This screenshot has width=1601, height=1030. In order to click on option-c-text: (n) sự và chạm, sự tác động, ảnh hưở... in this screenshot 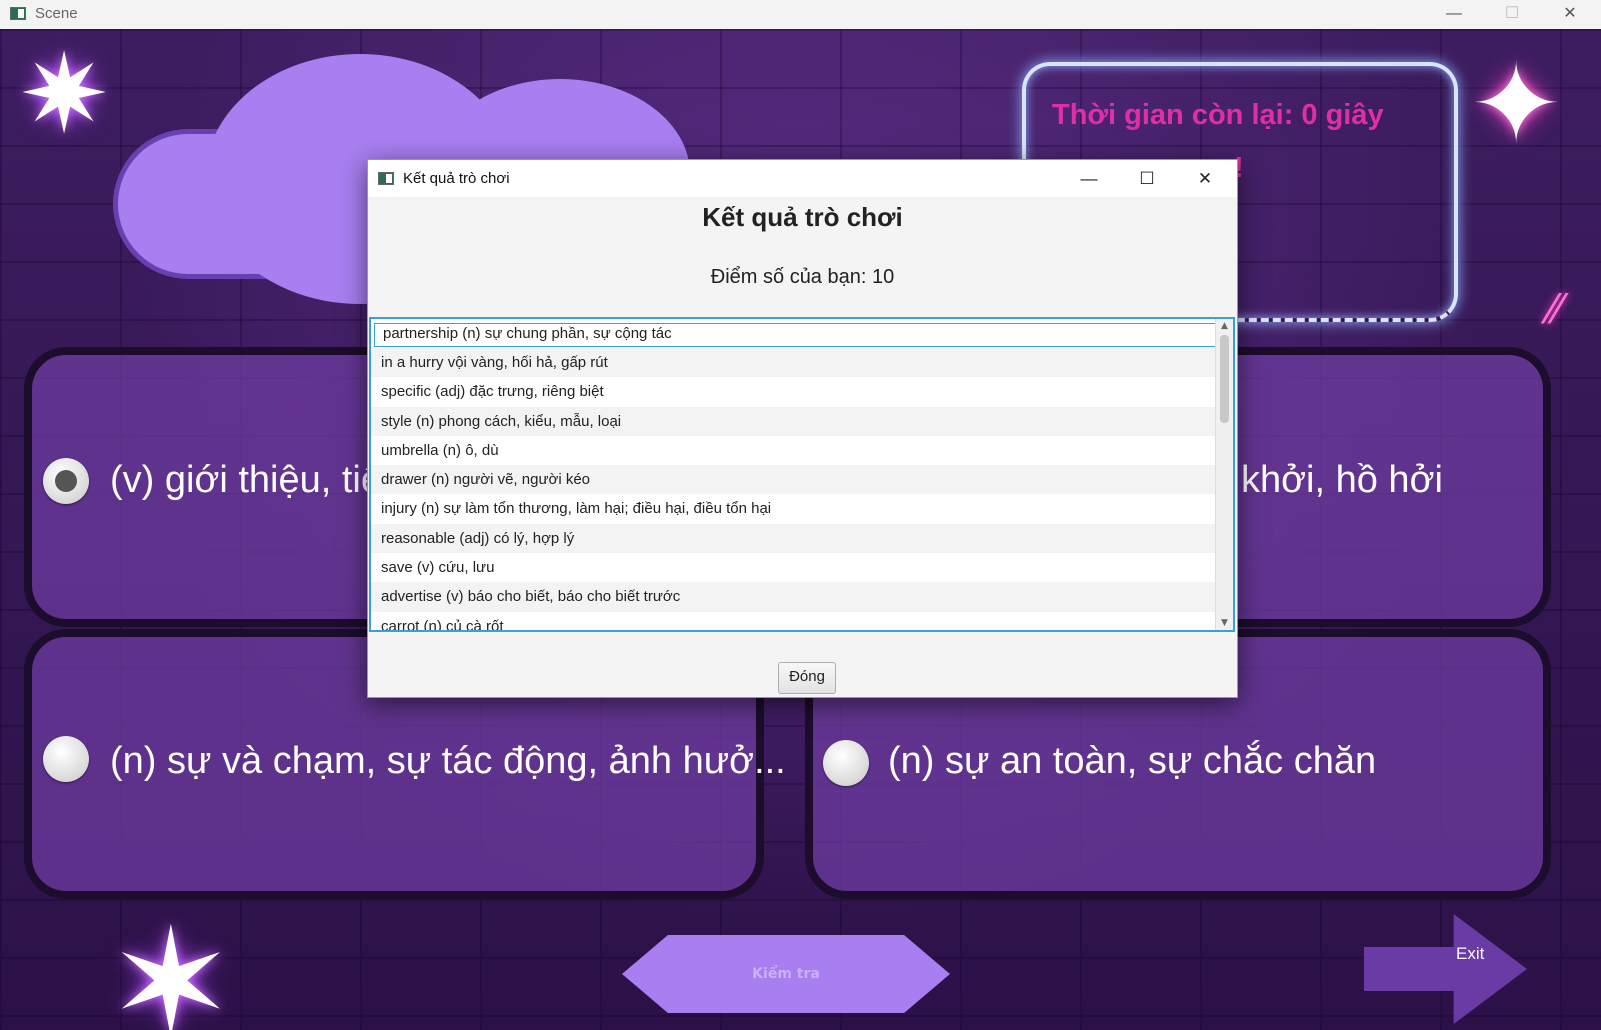, I will do `click(448, 761)`.